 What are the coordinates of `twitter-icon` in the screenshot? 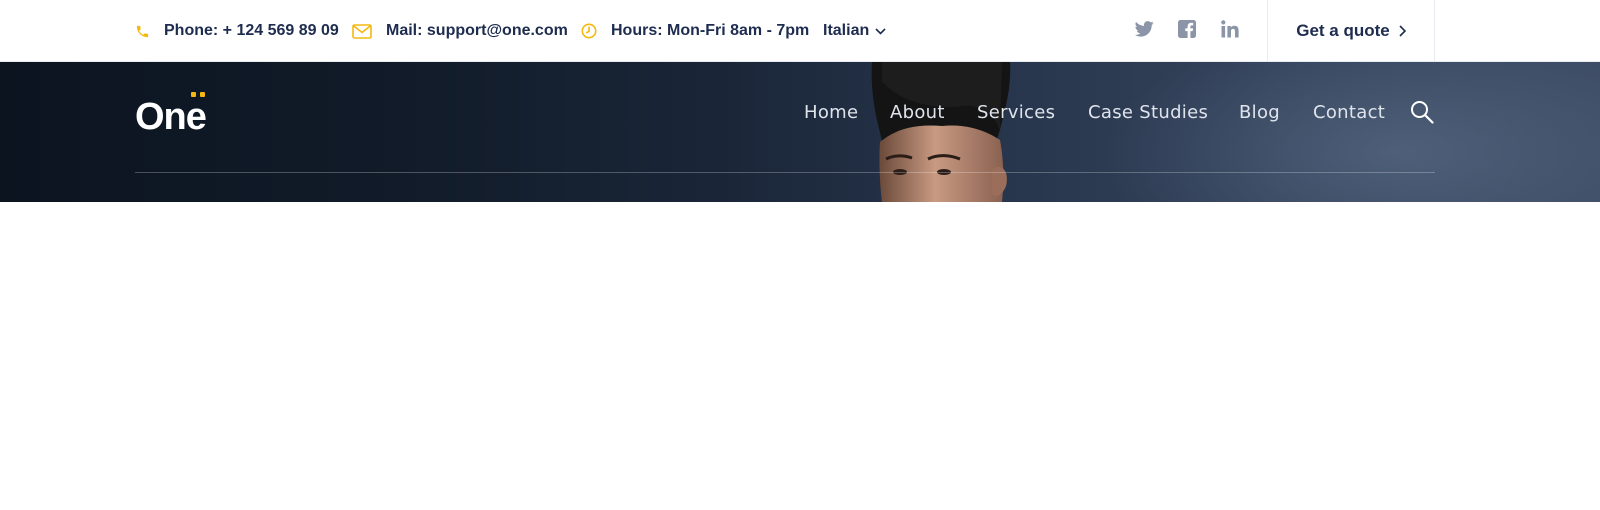 It's located at (1144, 31).